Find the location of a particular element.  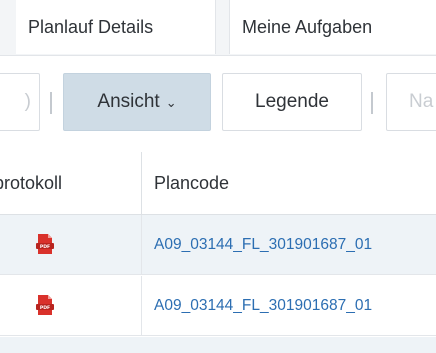

tab-label: Meine Aufgaben is located at coordinates (307, 26).